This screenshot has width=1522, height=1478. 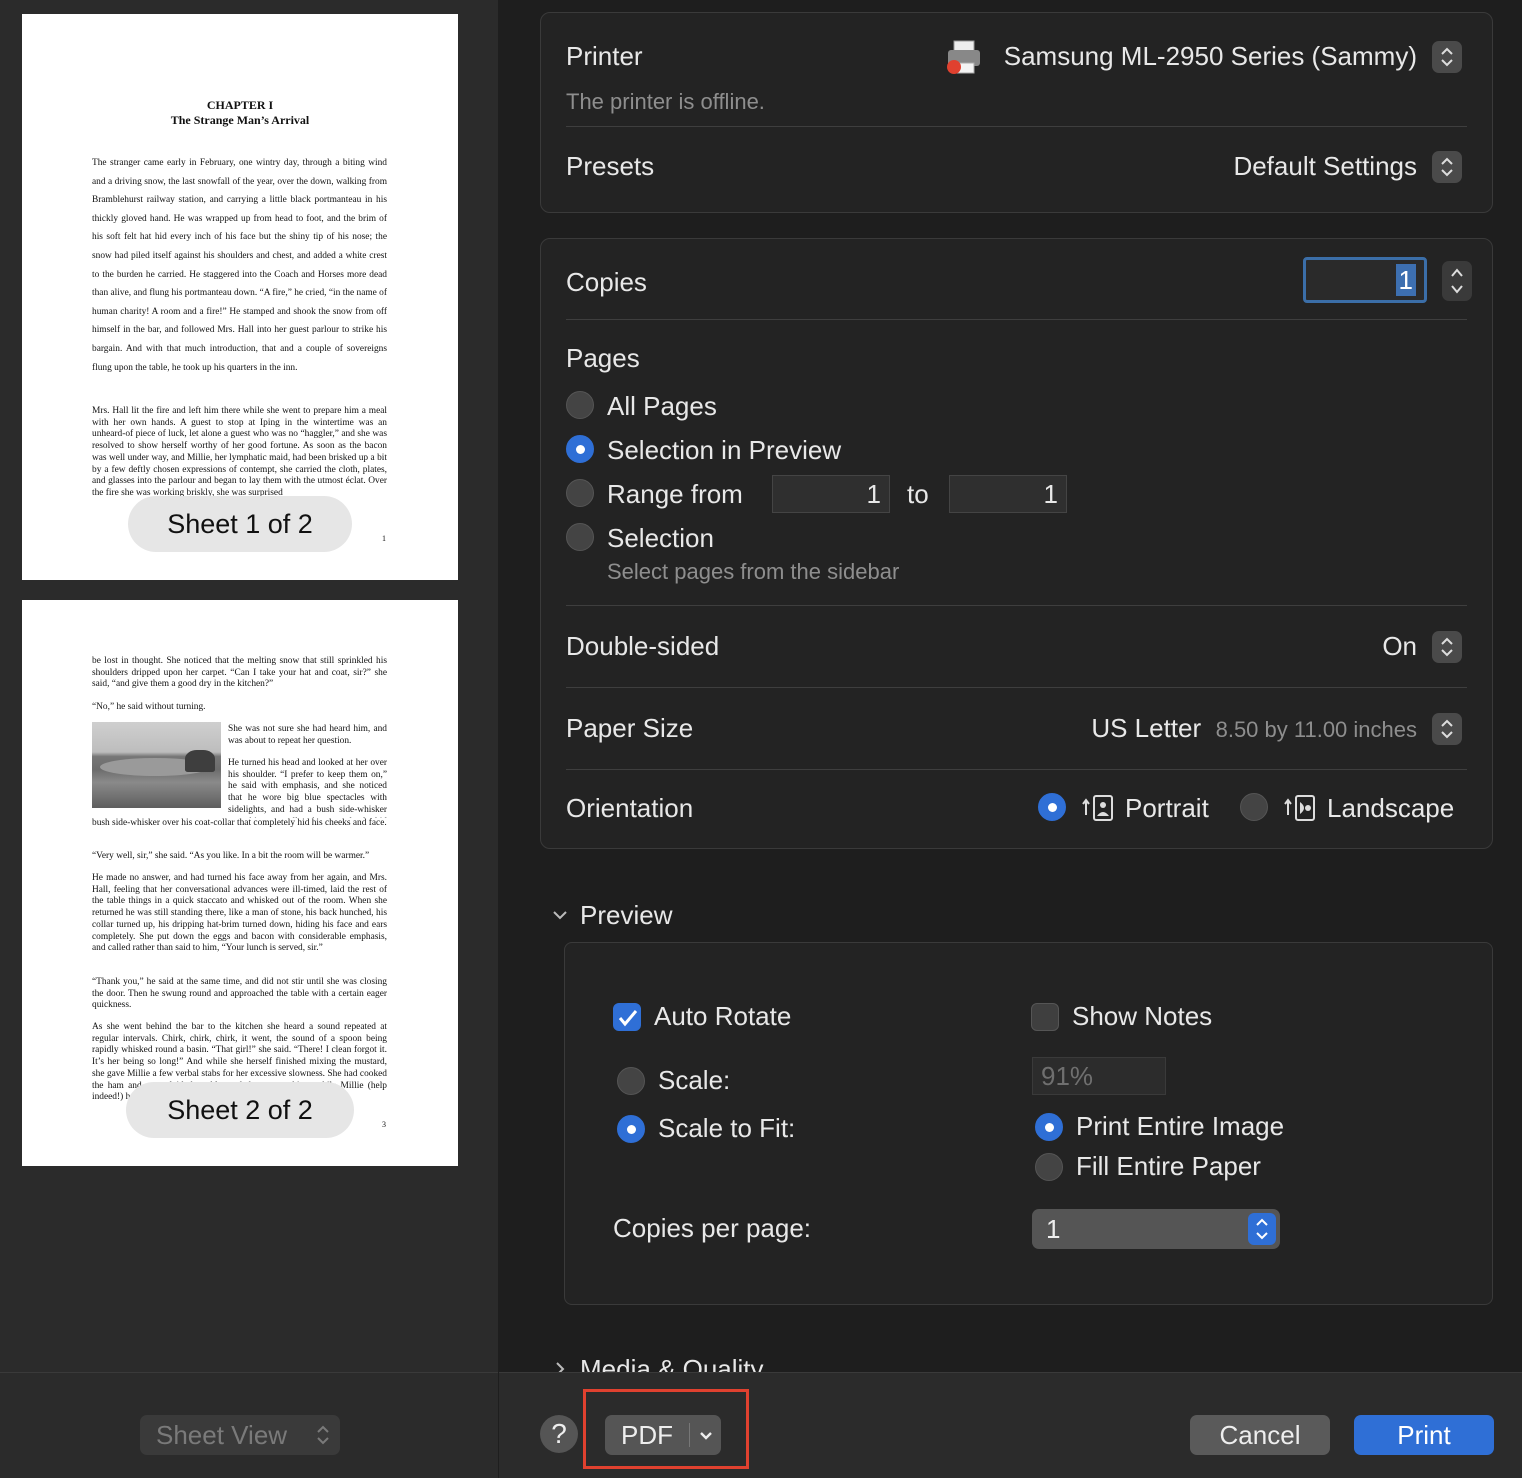 I want to click on sheet-view-popup: Sheet View, so click(x=240, y=1435).